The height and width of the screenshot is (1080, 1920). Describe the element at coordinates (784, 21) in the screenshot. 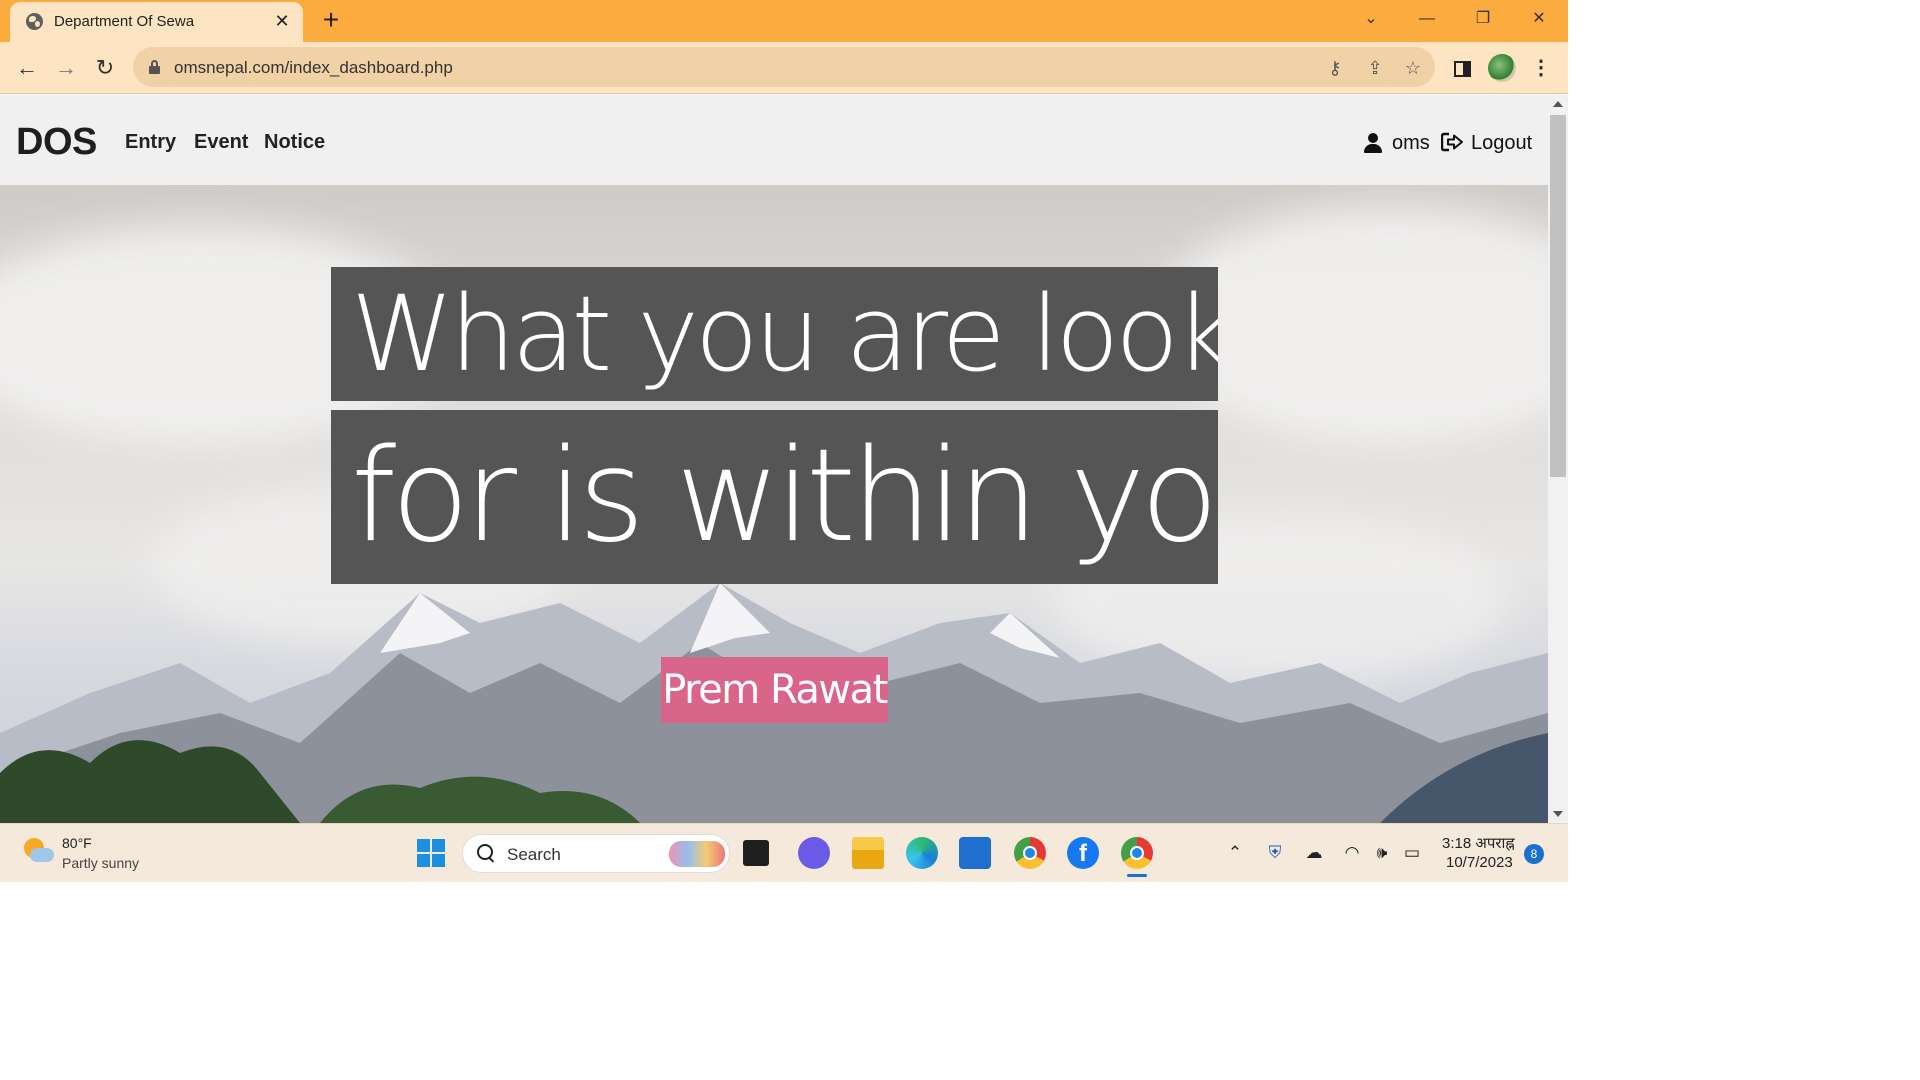

I see `browser-tab-strip: Department Of Sewa ✕ + ⌄ — ❐ ✕` at that location.